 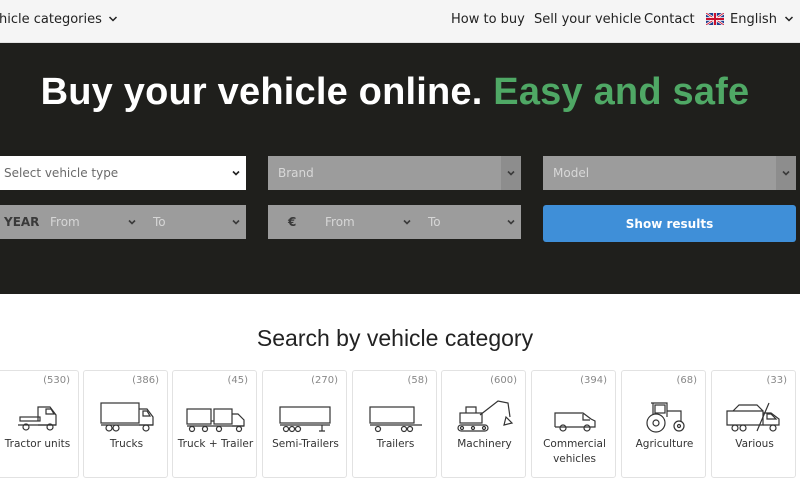 What do you see at coordinates (488, 19) in the screenshot?
I see `nav-link-how-to-buy: How to buy` at bounding box center [488, 19].